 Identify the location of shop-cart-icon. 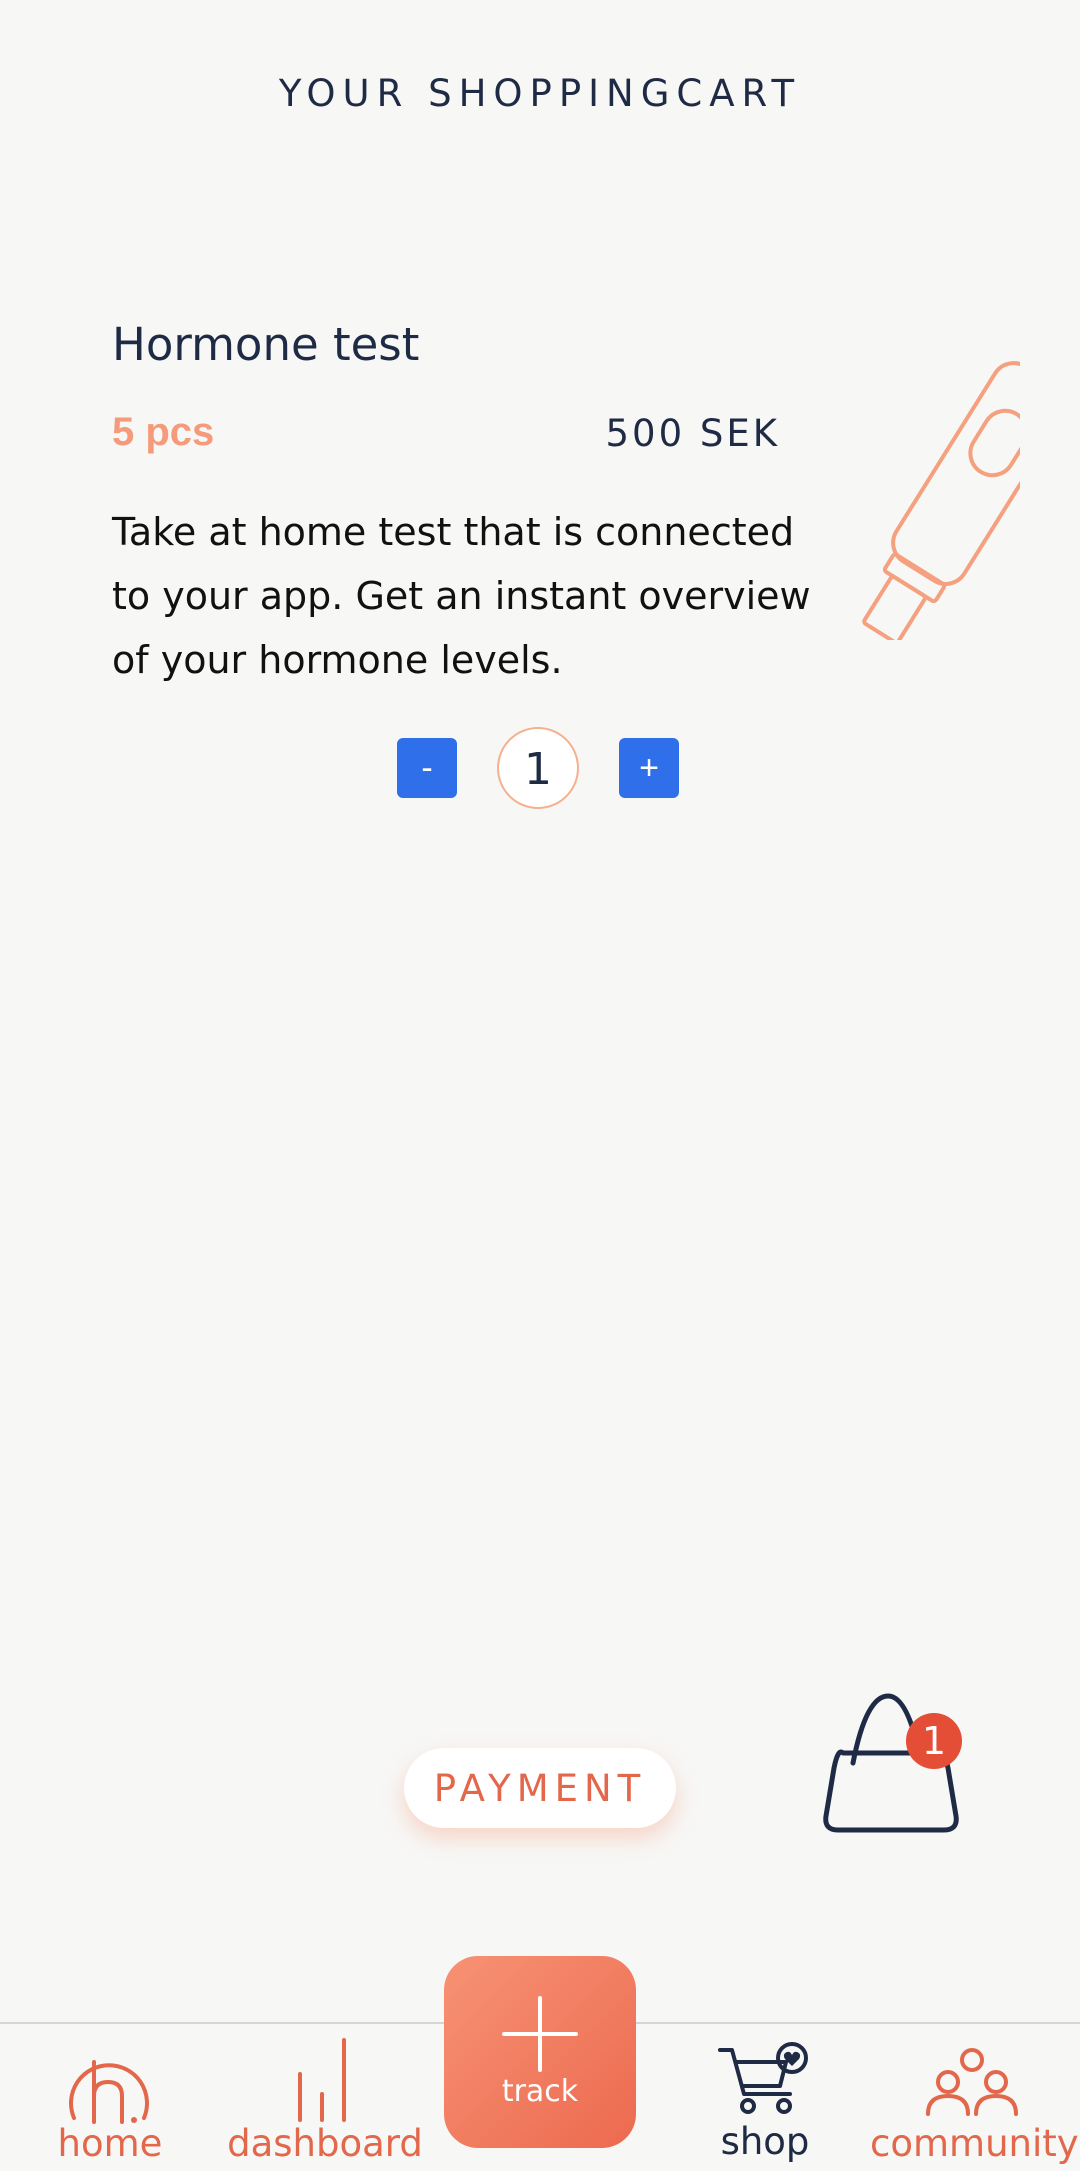
(763, 2078).